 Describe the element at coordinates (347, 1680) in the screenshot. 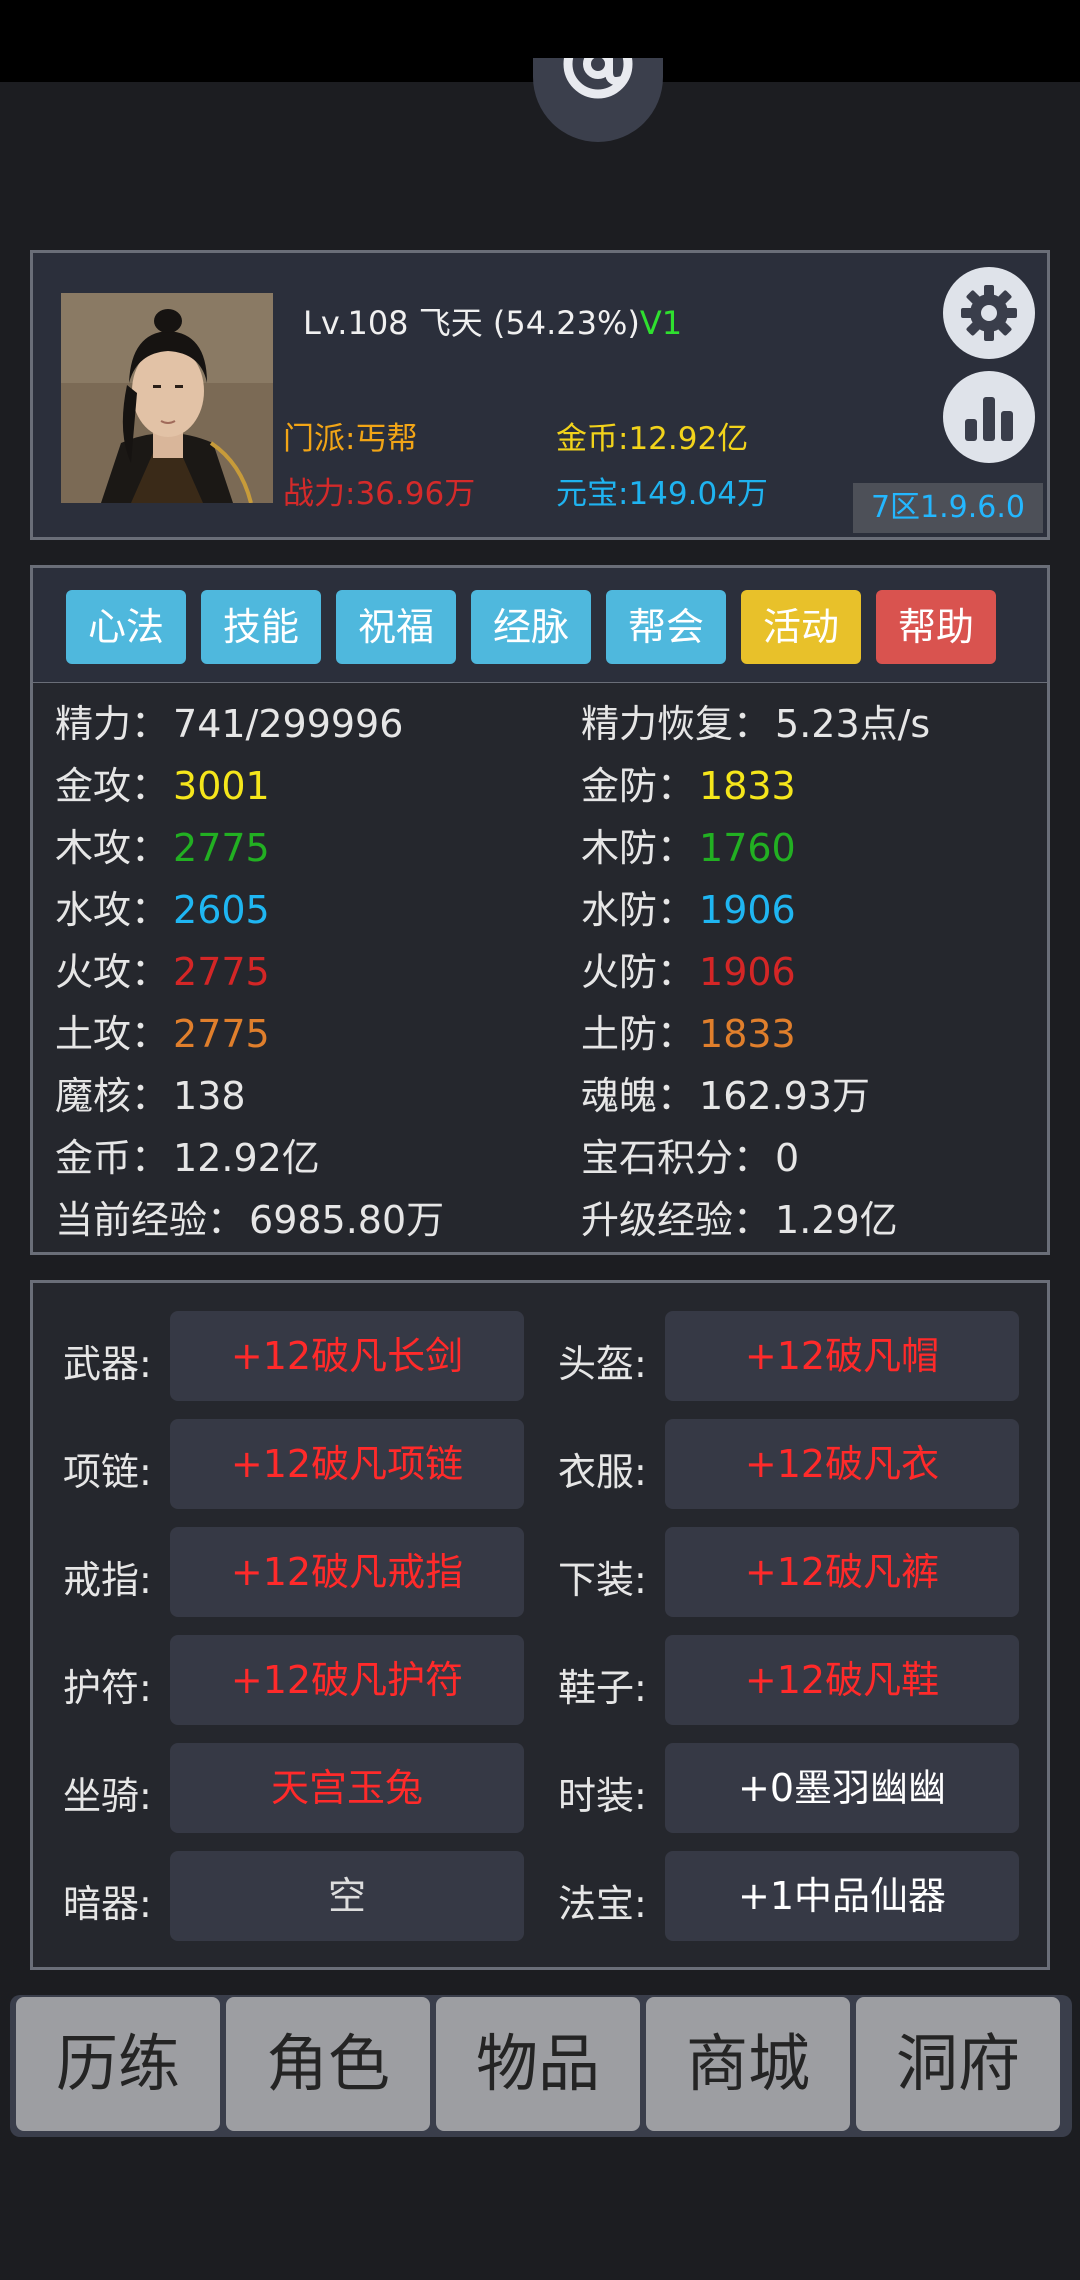

I see `equip-slot: +12破凡护符` at that location.